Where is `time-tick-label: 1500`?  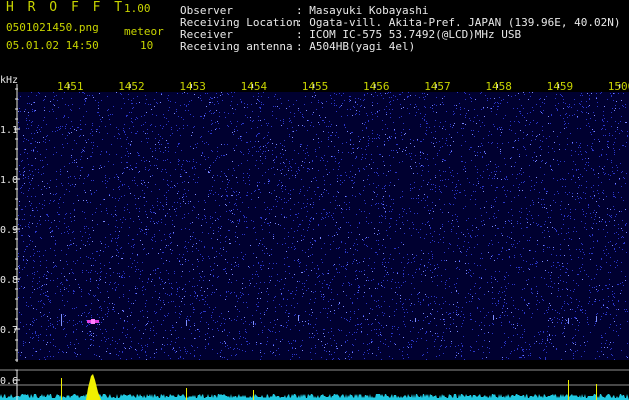 time-tick-label: 1500 is located at coordinates (618, 86).